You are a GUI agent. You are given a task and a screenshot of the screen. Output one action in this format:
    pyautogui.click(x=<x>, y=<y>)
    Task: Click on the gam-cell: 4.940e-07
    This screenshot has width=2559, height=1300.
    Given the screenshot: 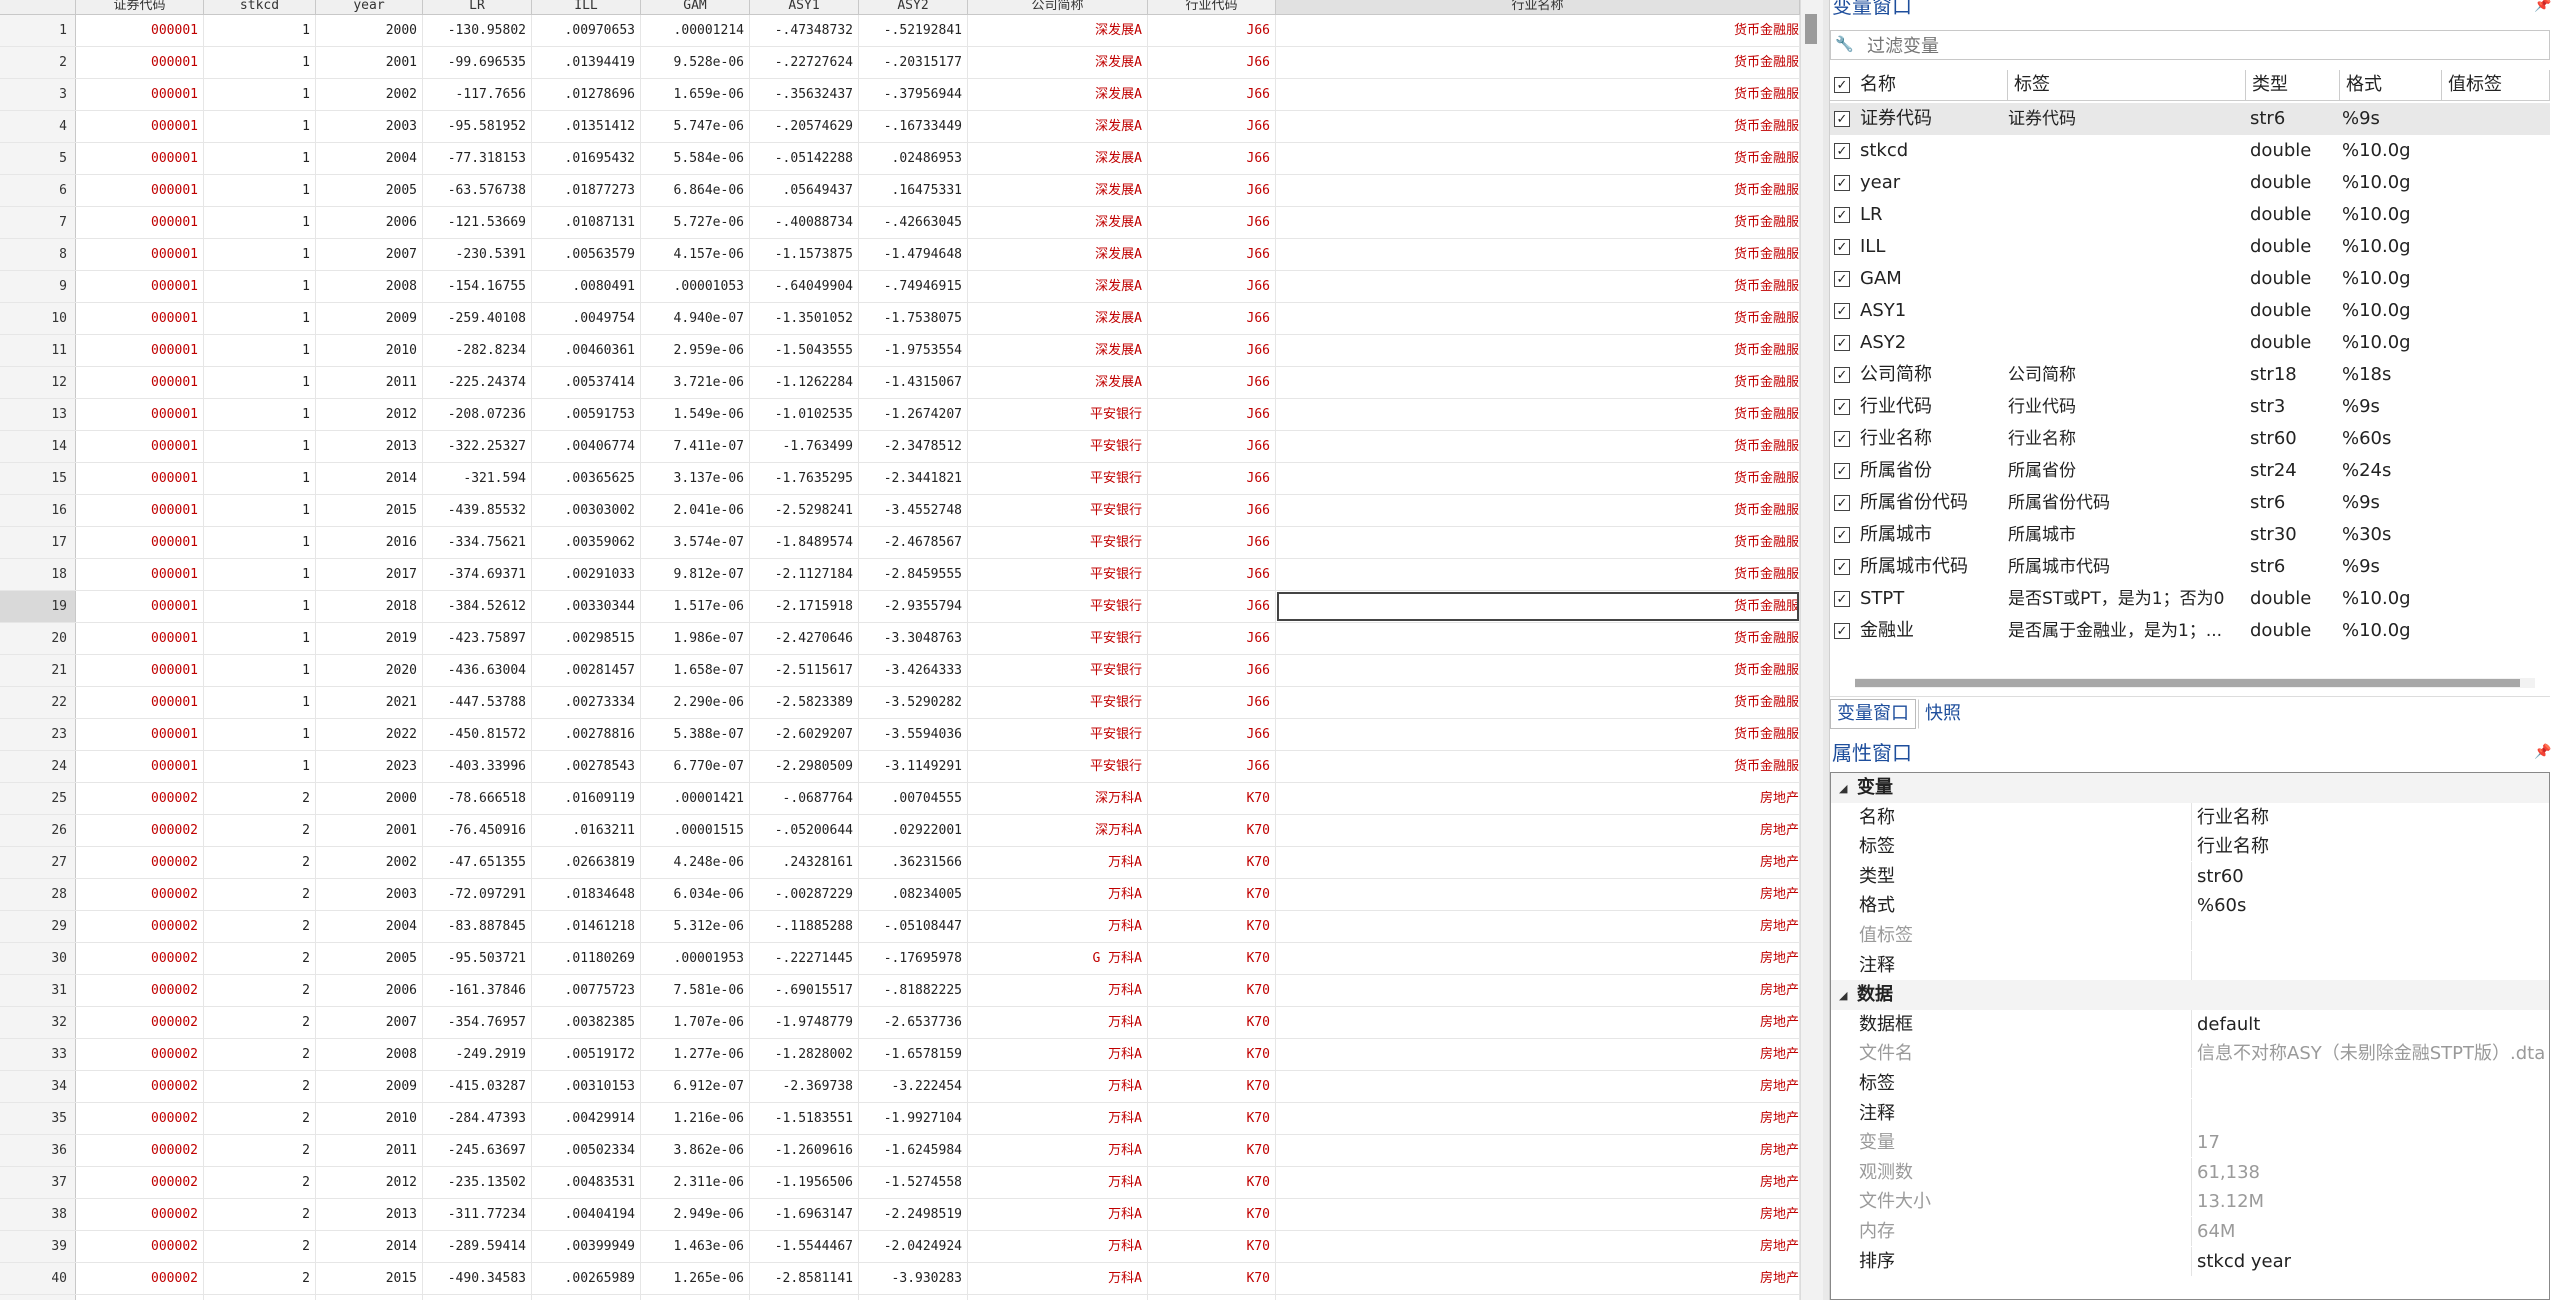 What is the action you would take?
    pyautogui.click(x=695, y=318)
    